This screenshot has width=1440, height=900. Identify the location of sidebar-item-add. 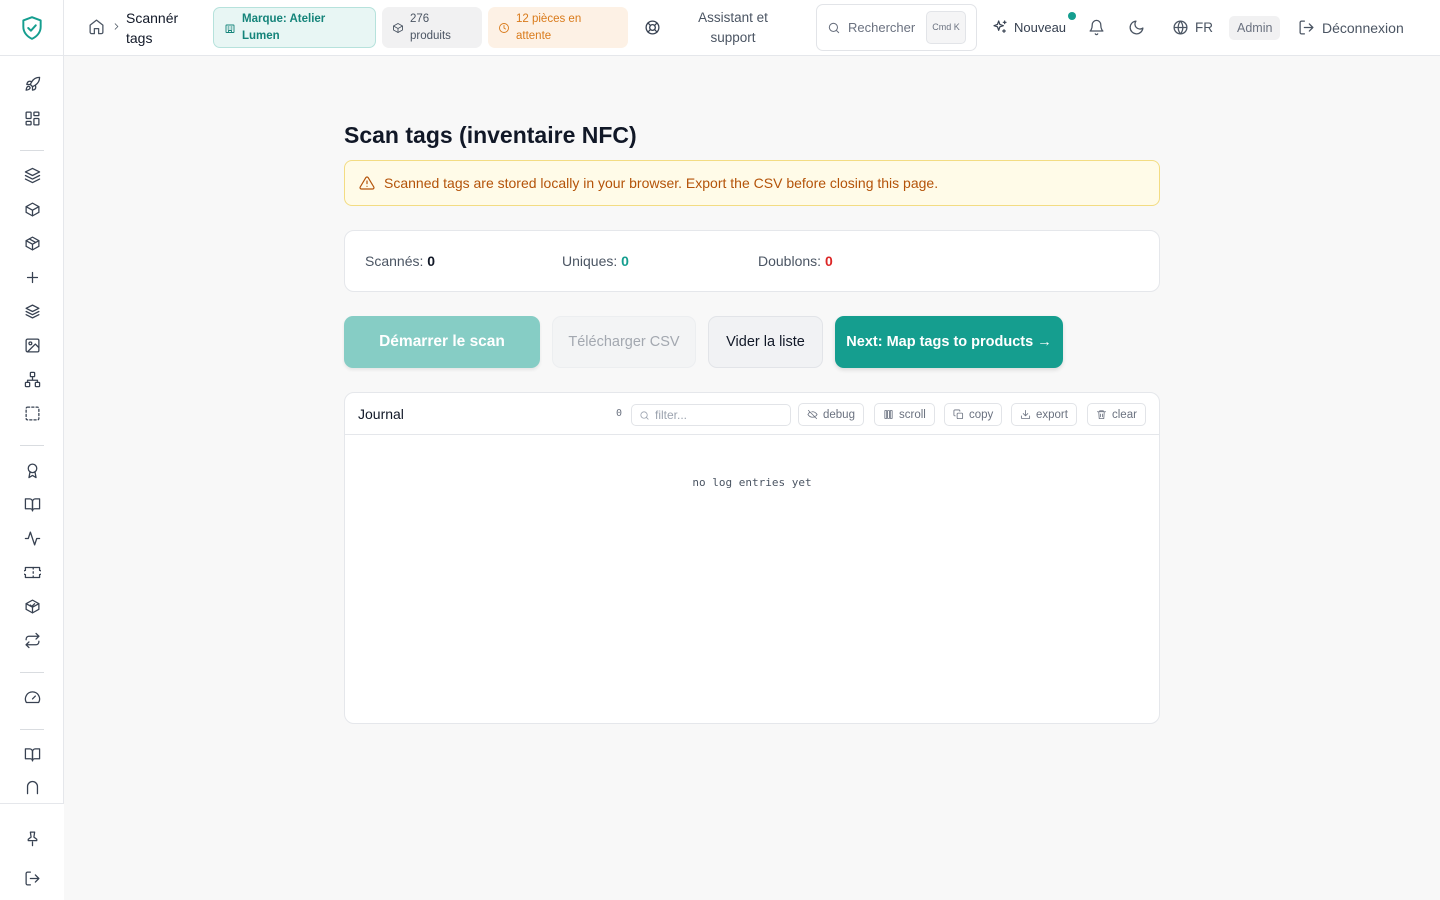
(32, 277).